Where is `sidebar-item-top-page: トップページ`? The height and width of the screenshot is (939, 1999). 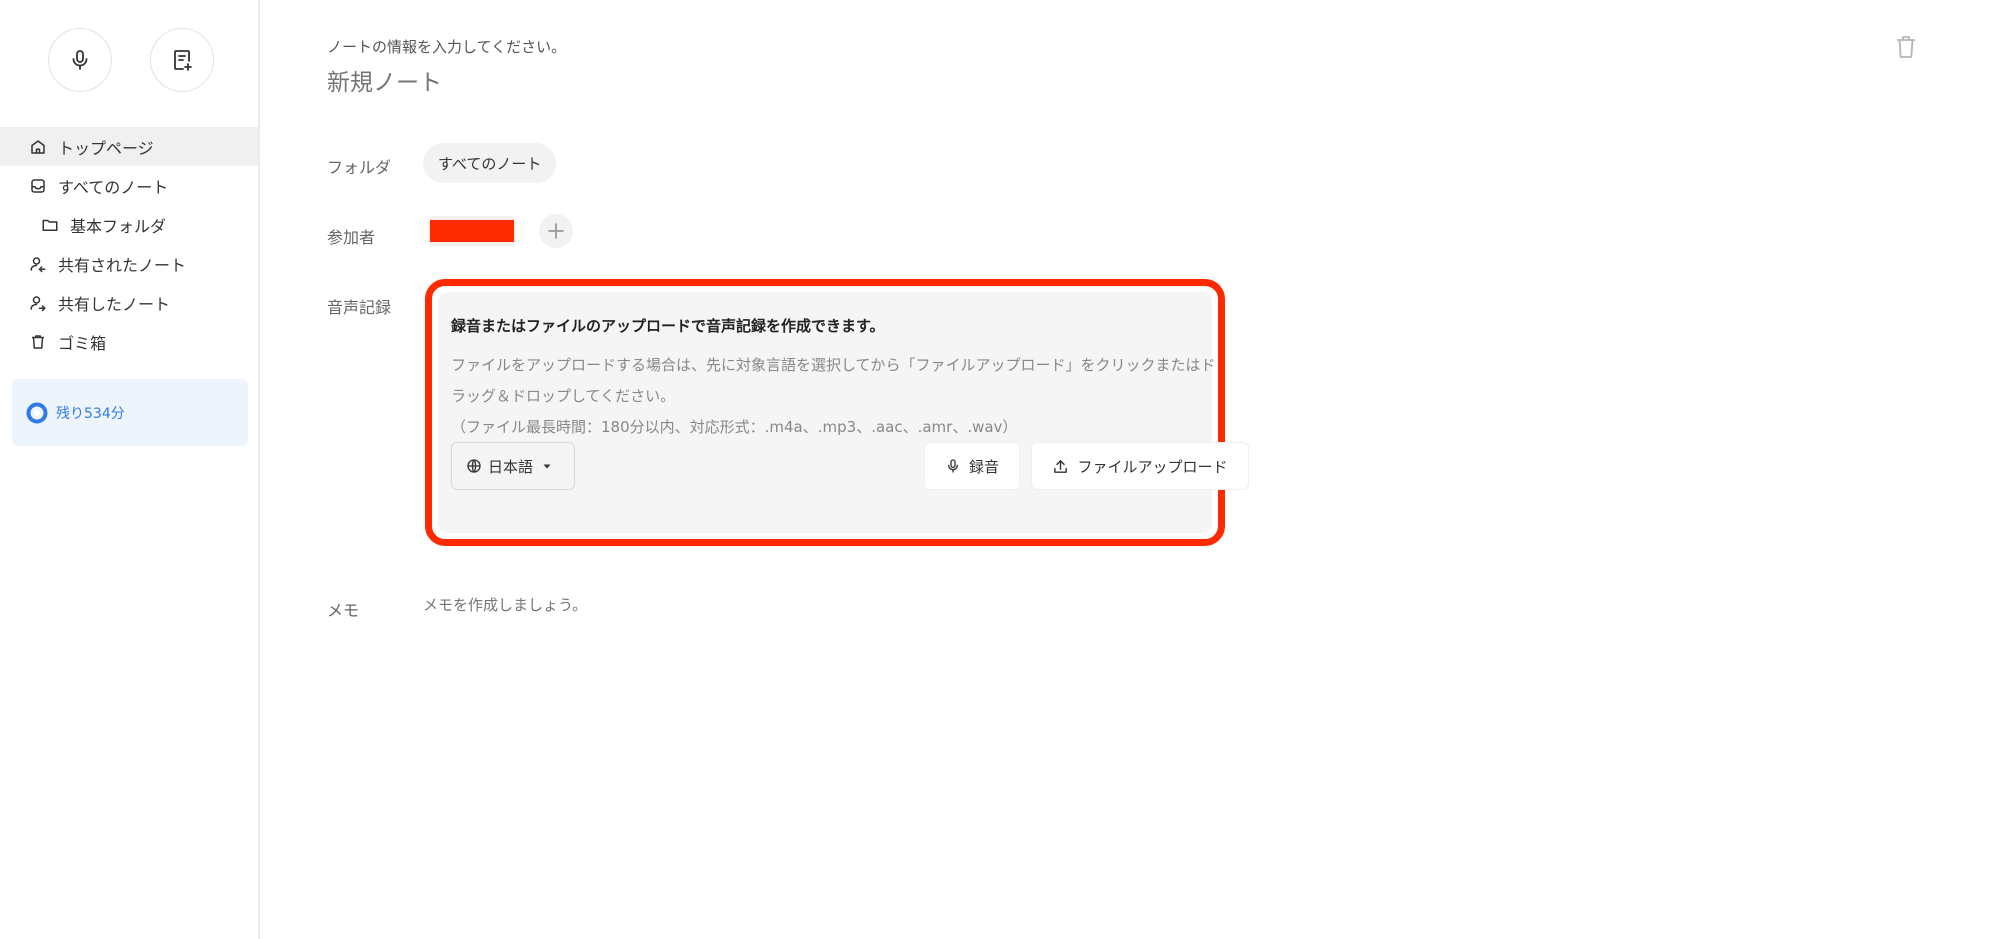
sidebar-item-top-page: トップページ is located at coordinates (129, 146).